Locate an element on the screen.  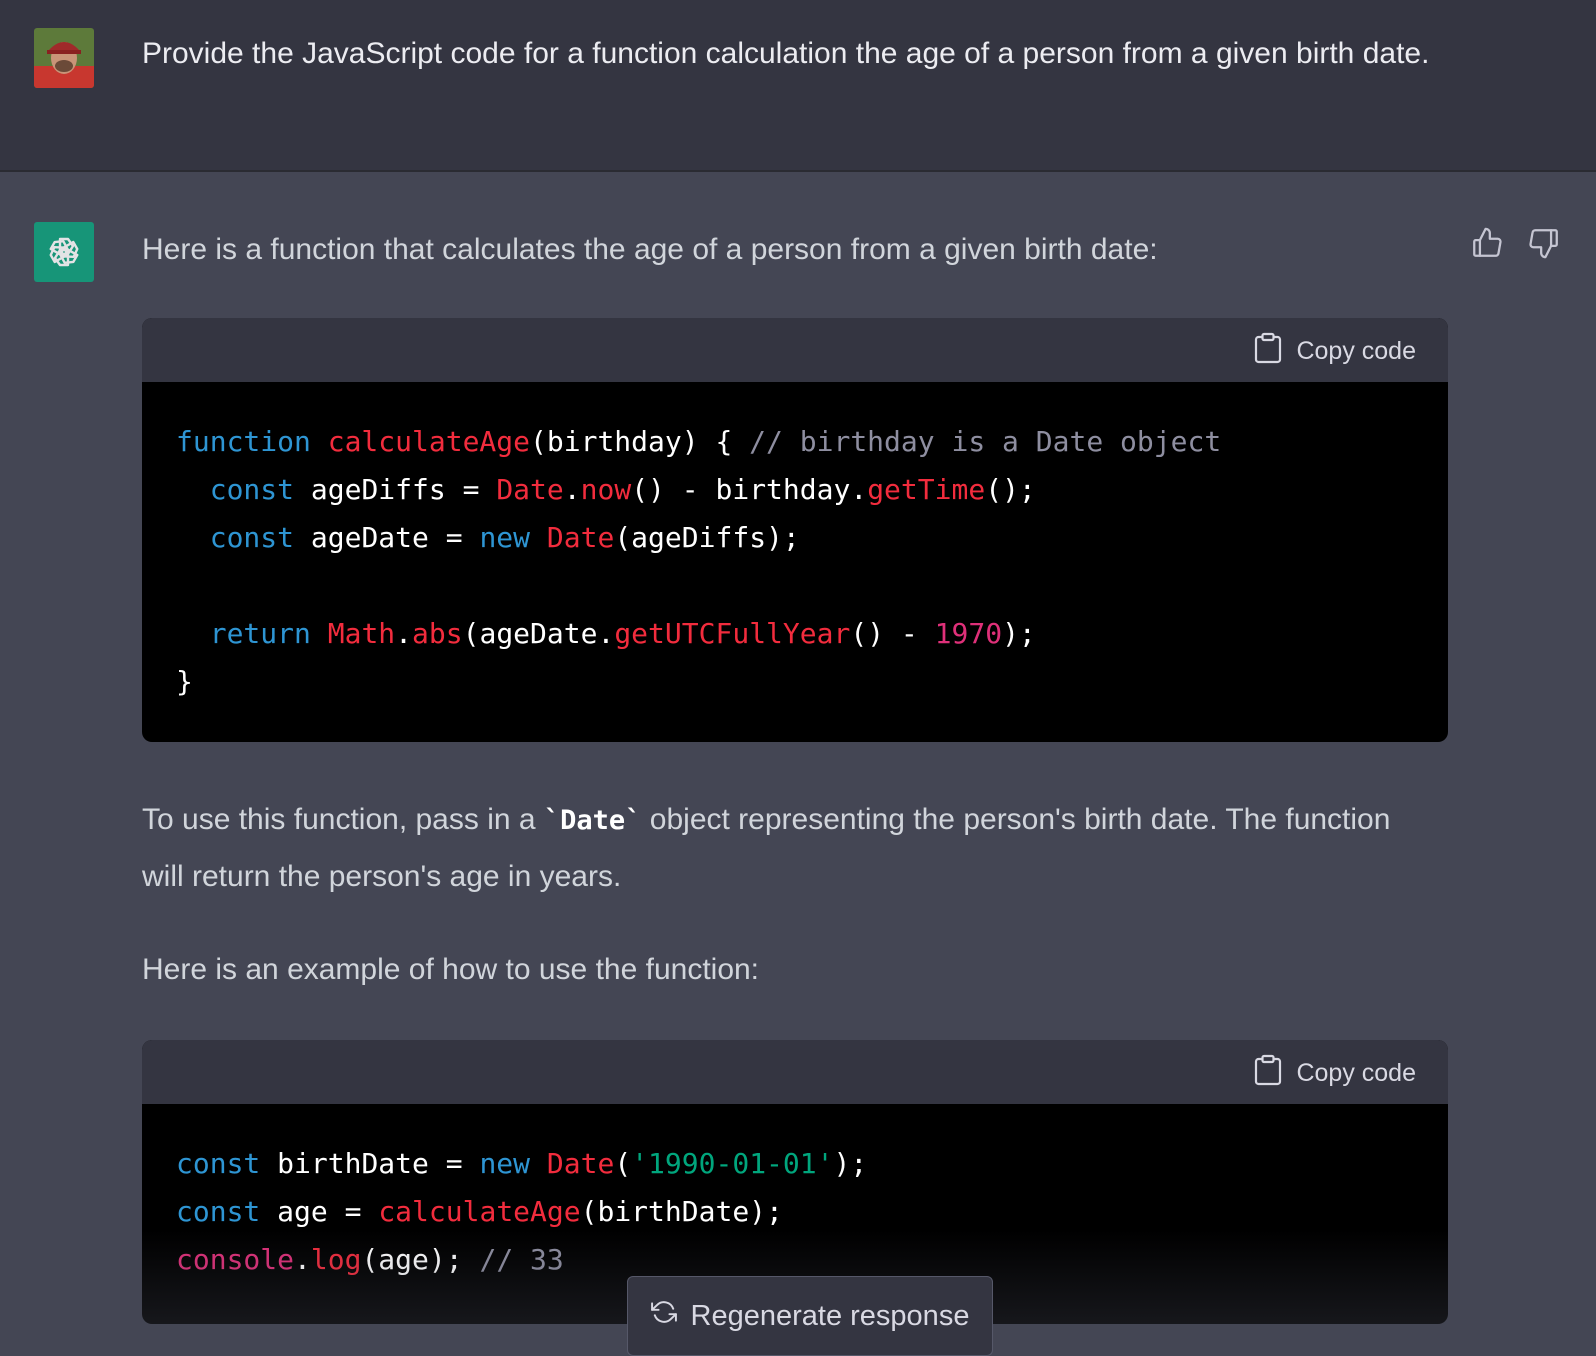
user-avatar is located at coordinates (64, 58).